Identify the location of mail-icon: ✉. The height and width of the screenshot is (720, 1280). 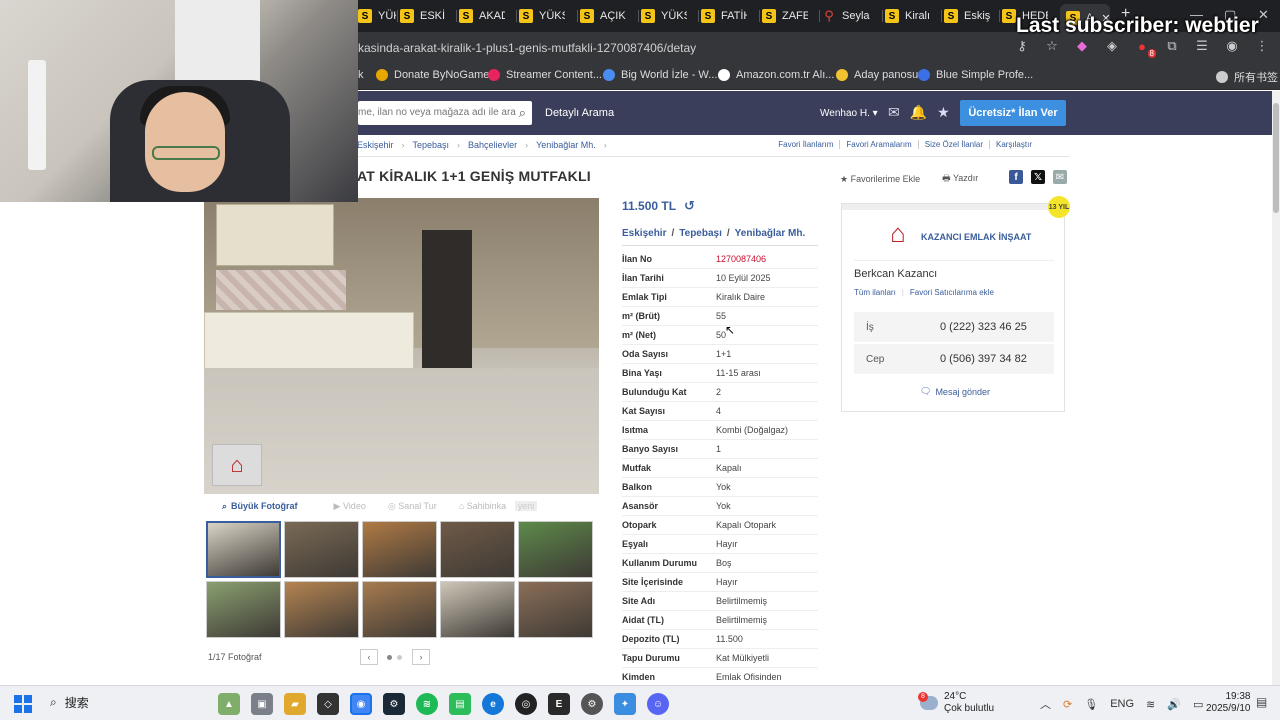
(1060, 177).